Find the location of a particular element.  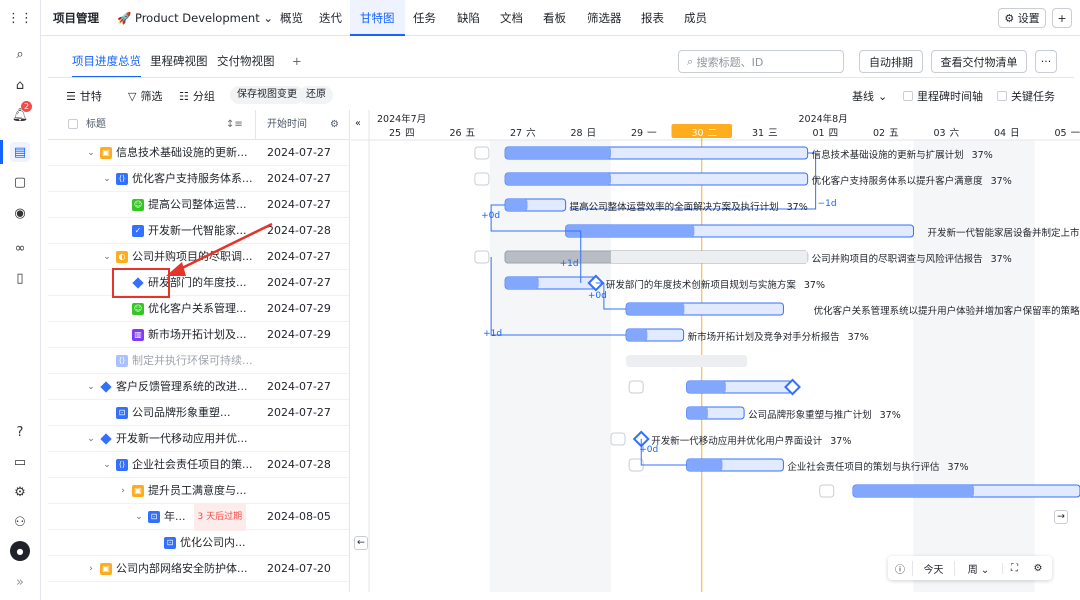

info-icon: ⓘ is located at coordinates (900, 568).